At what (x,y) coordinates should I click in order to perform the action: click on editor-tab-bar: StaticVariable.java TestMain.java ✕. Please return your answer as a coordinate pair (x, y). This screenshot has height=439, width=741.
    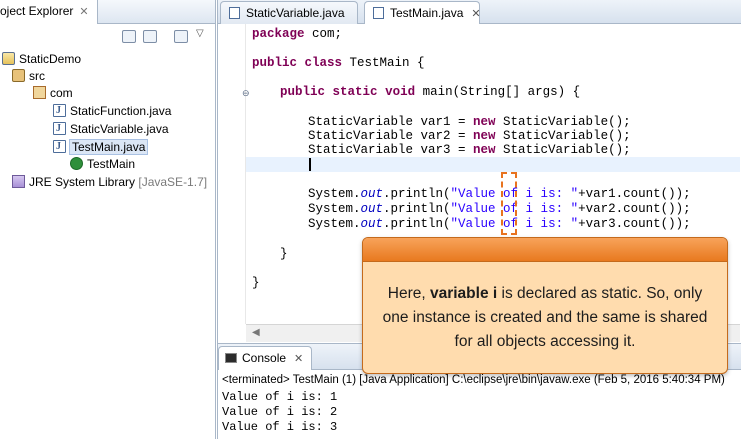
    Looking at the image, I should click on (479, 12).